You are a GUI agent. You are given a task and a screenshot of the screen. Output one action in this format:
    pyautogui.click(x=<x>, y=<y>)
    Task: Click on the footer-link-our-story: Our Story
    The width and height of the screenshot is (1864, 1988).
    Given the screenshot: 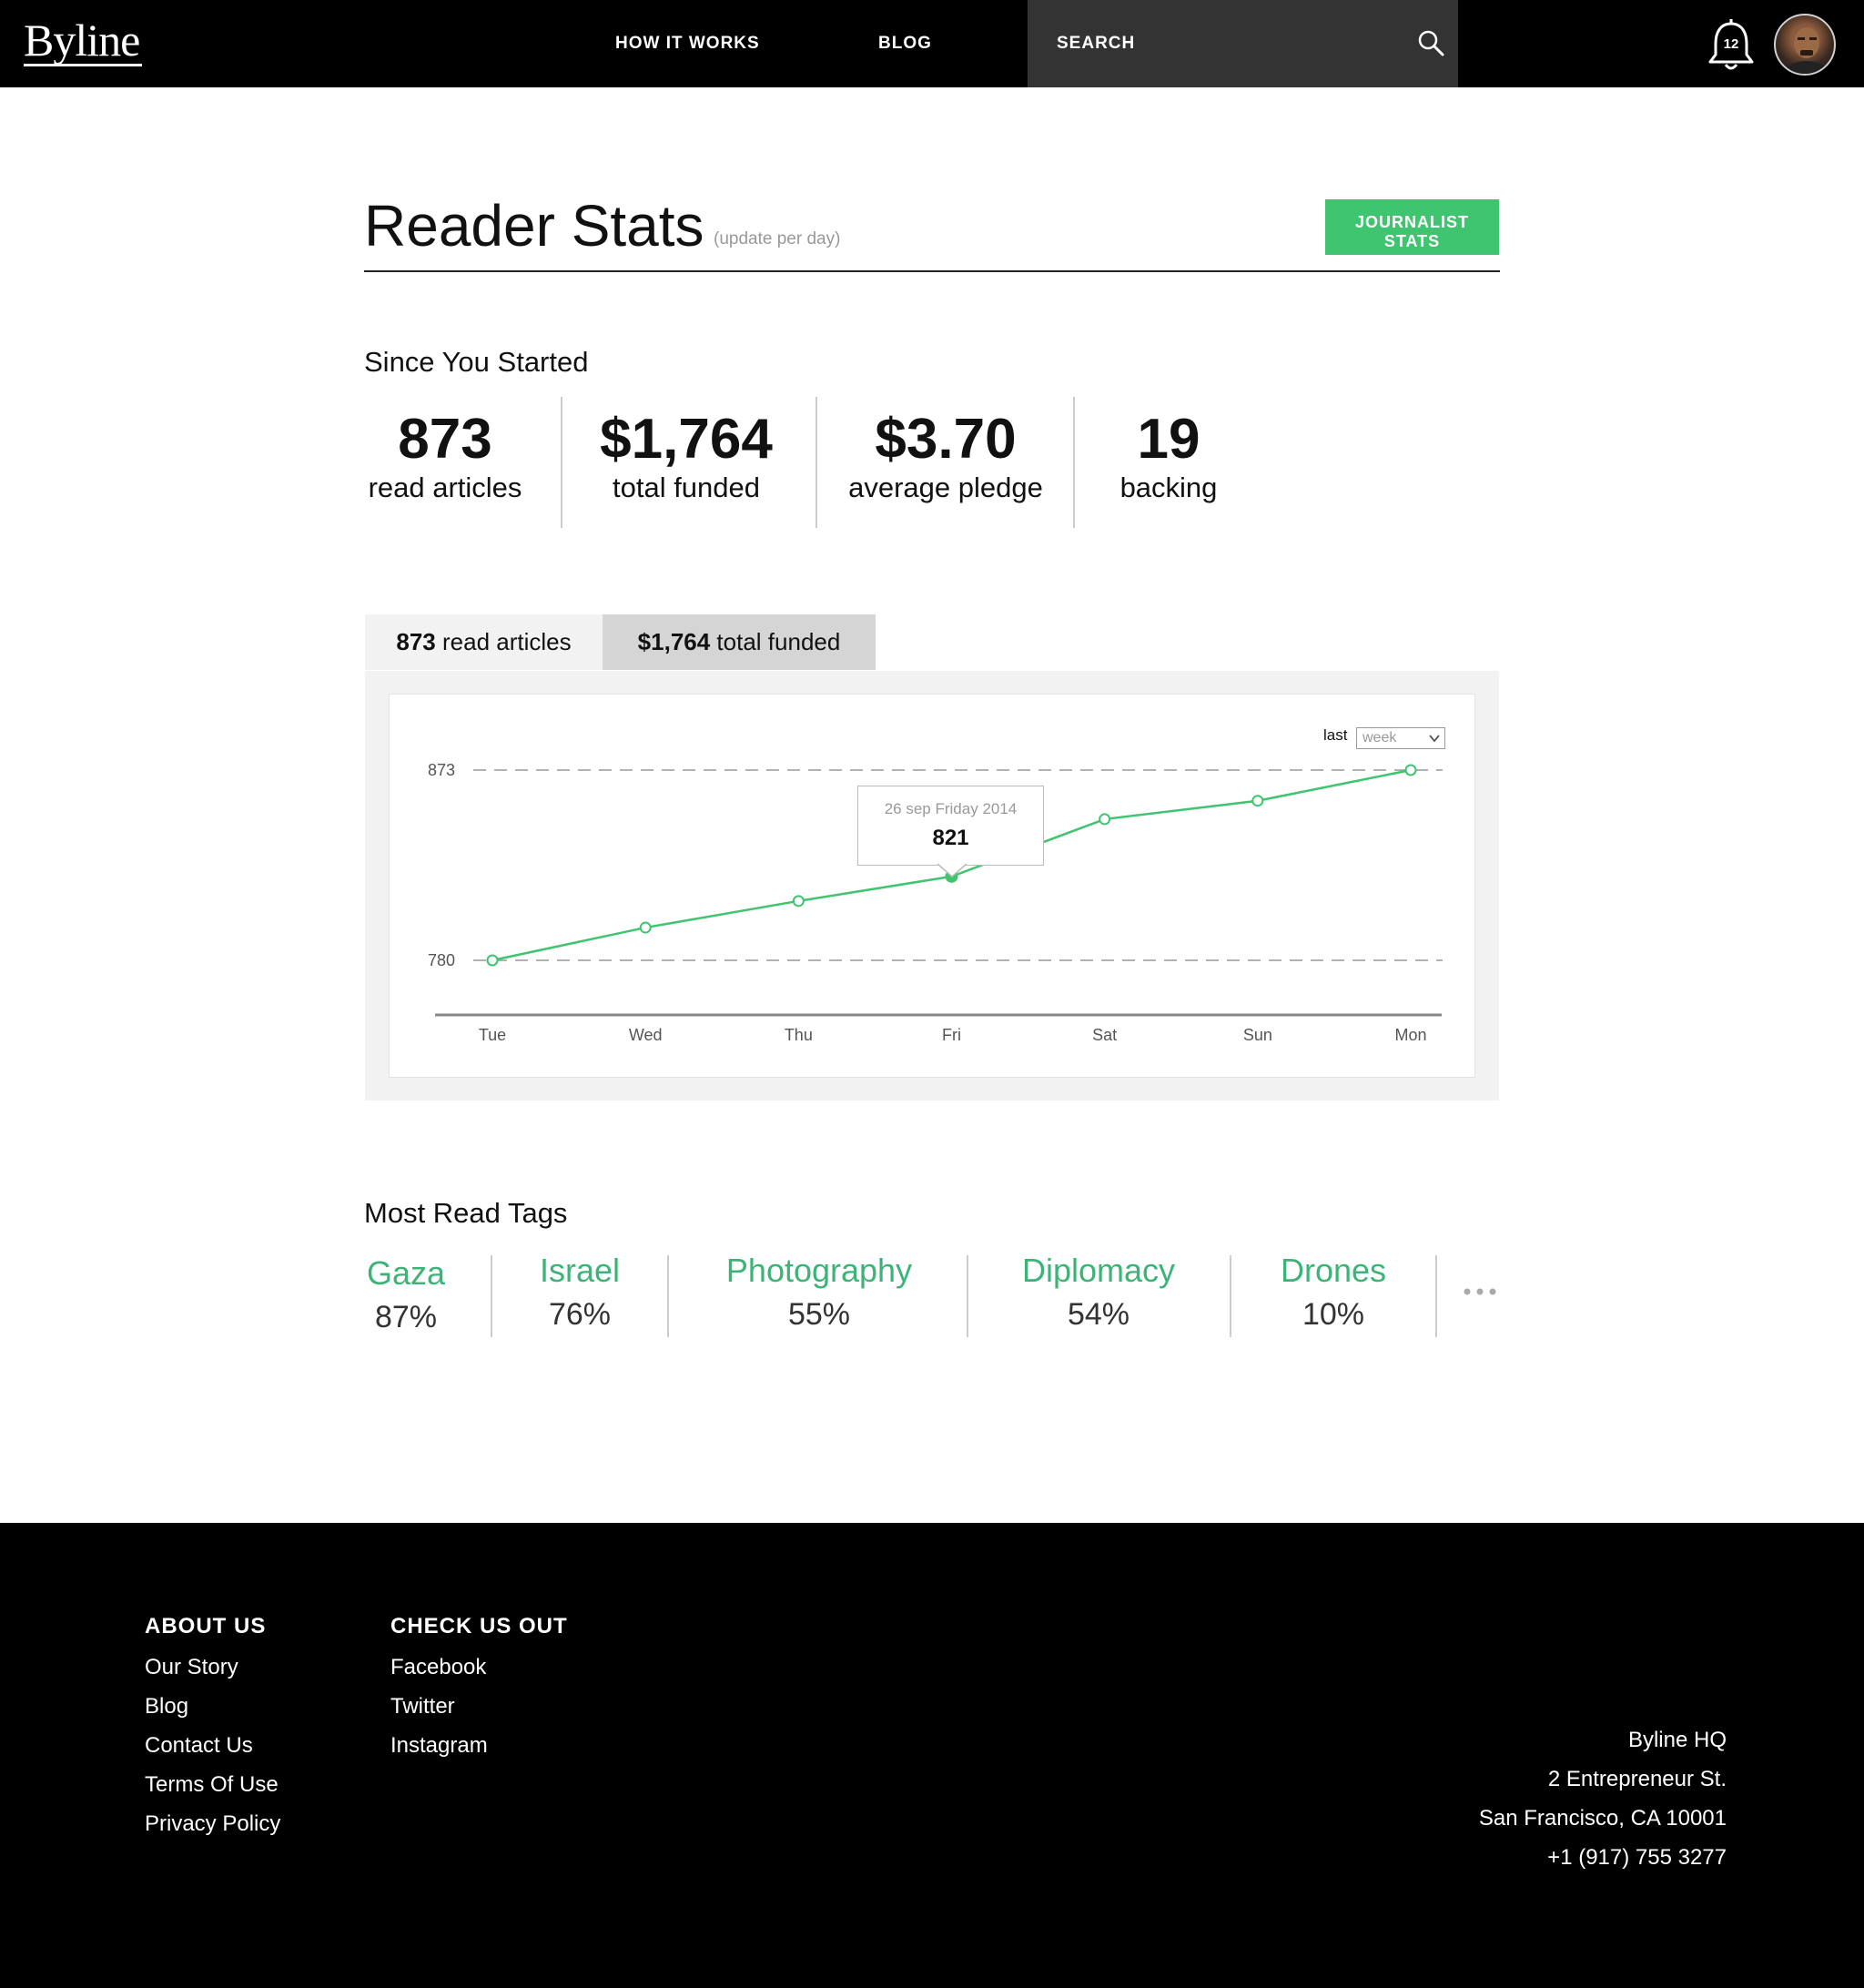 What is the action you would take?
    pyautogui.click(x=191, y=1667)
    